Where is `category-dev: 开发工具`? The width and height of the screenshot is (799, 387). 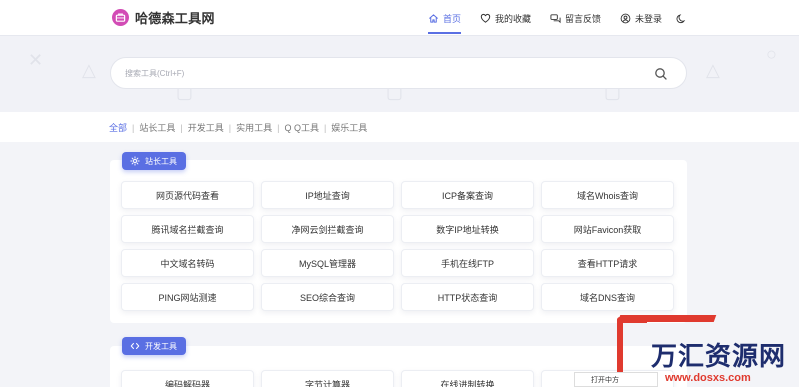
category-dev: 开发工具 is located at coordinates (206, 127).